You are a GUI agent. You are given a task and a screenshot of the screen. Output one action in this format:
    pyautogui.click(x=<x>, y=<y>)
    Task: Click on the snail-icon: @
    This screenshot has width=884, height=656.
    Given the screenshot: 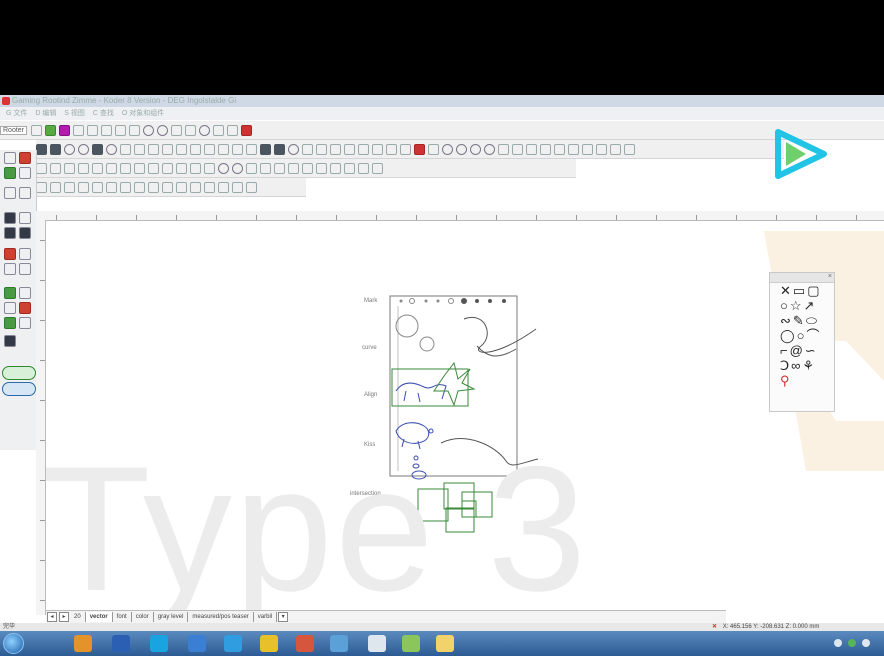 What is the action you would take?
    pyautogui.click(x=796, y=350)
    